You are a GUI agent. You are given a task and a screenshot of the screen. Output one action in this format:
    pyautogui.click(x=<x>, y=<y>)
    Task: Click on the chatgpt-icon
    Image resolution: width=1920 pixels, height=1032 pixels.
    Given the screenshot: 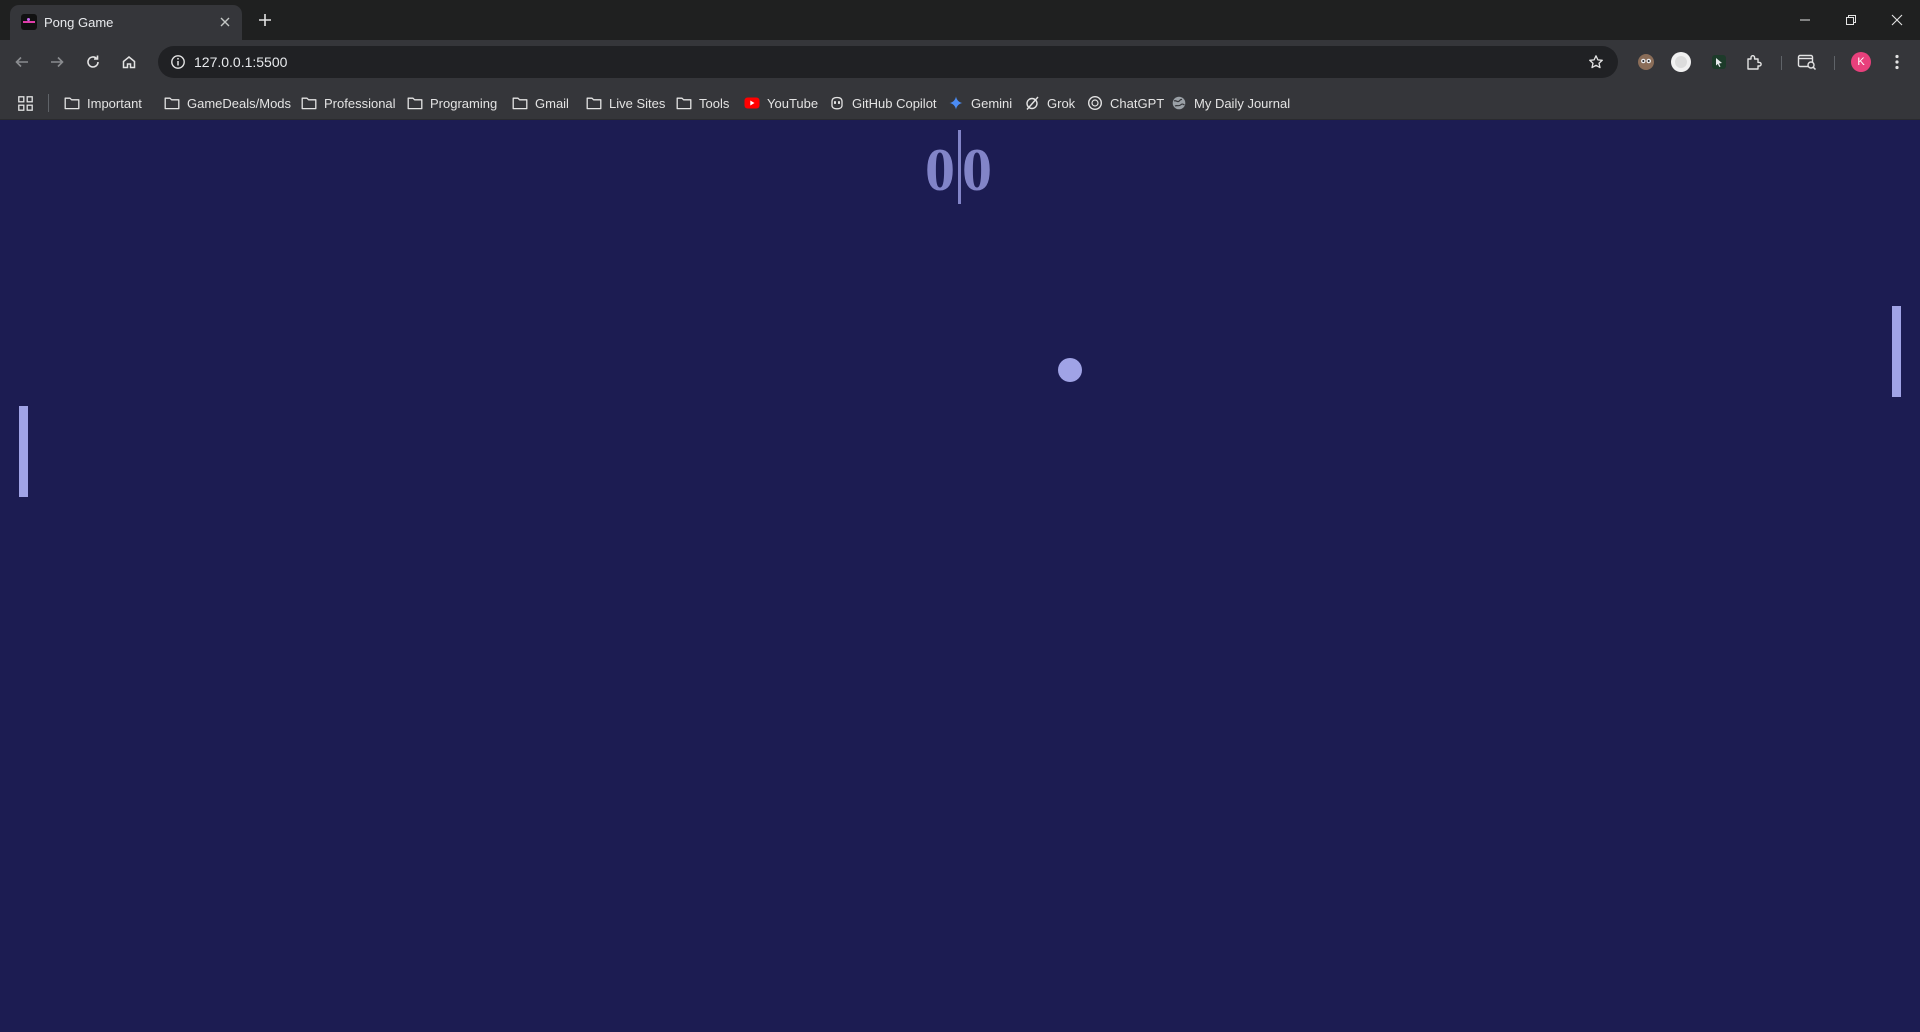 What is the action you would take?
    pyautogui.click(x=1095, y=103)
    